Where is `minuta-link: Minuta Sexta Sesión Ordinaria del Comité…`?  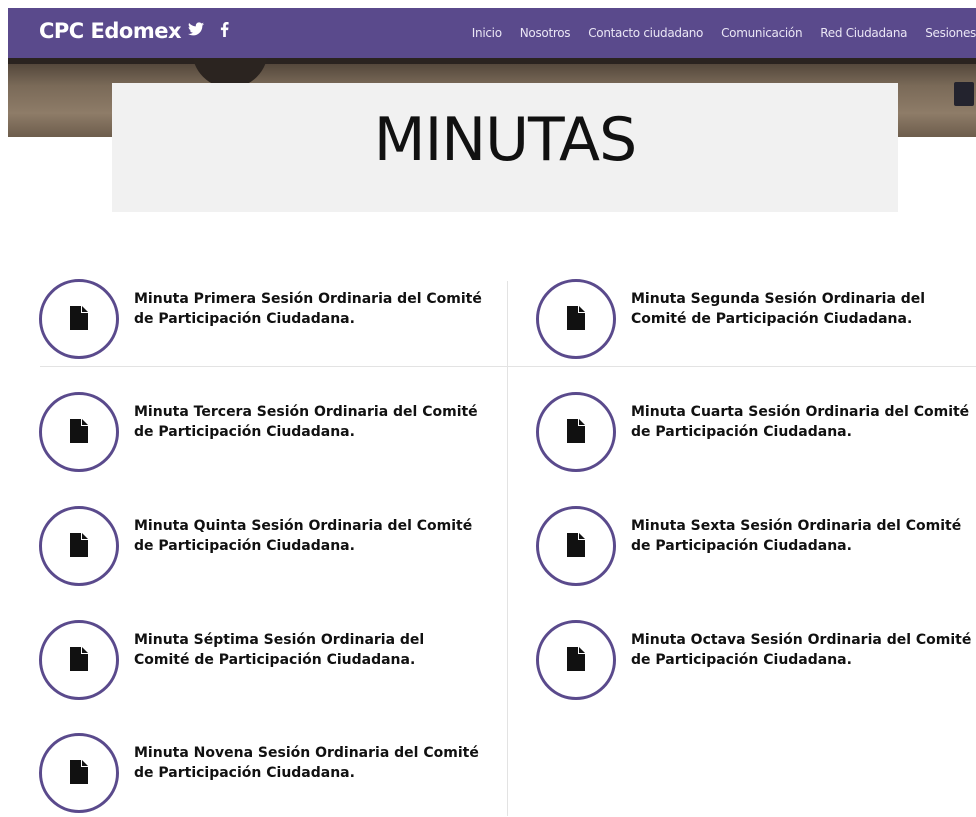
minuta-link: Minuta Sexta Sesión Ordinaria del Comité… is located at coordinates (803, 536).